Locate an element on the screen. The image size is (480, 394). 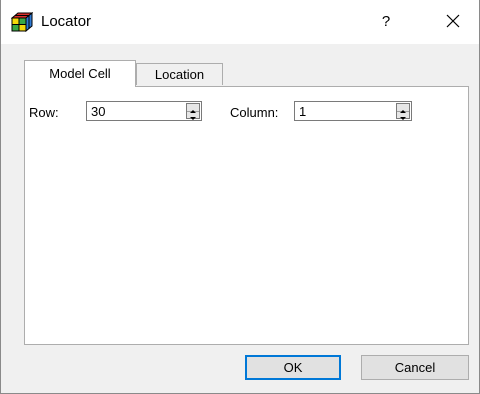
column-spin-buttons is located at coordinates (403, 111).